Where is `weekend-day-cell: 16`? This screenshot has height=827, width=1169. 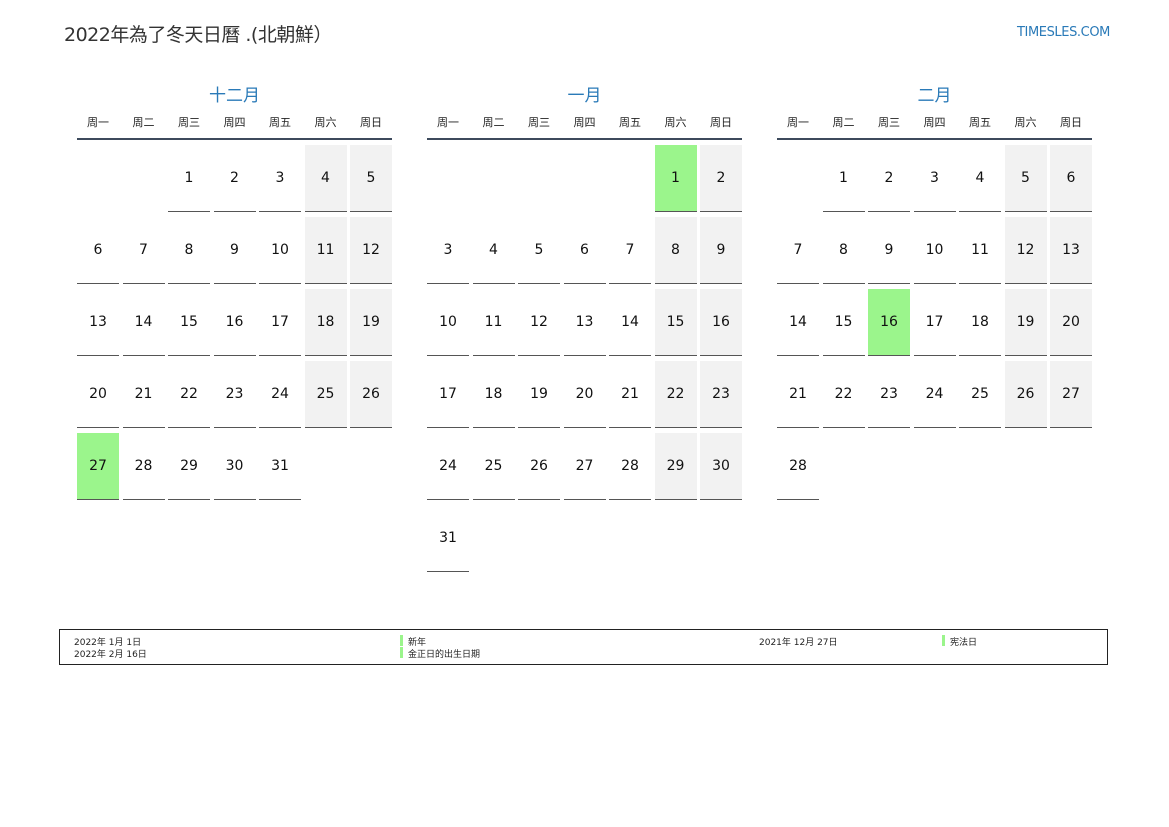 weekend-day-cell: 16 is located at coordinates (721, 322).